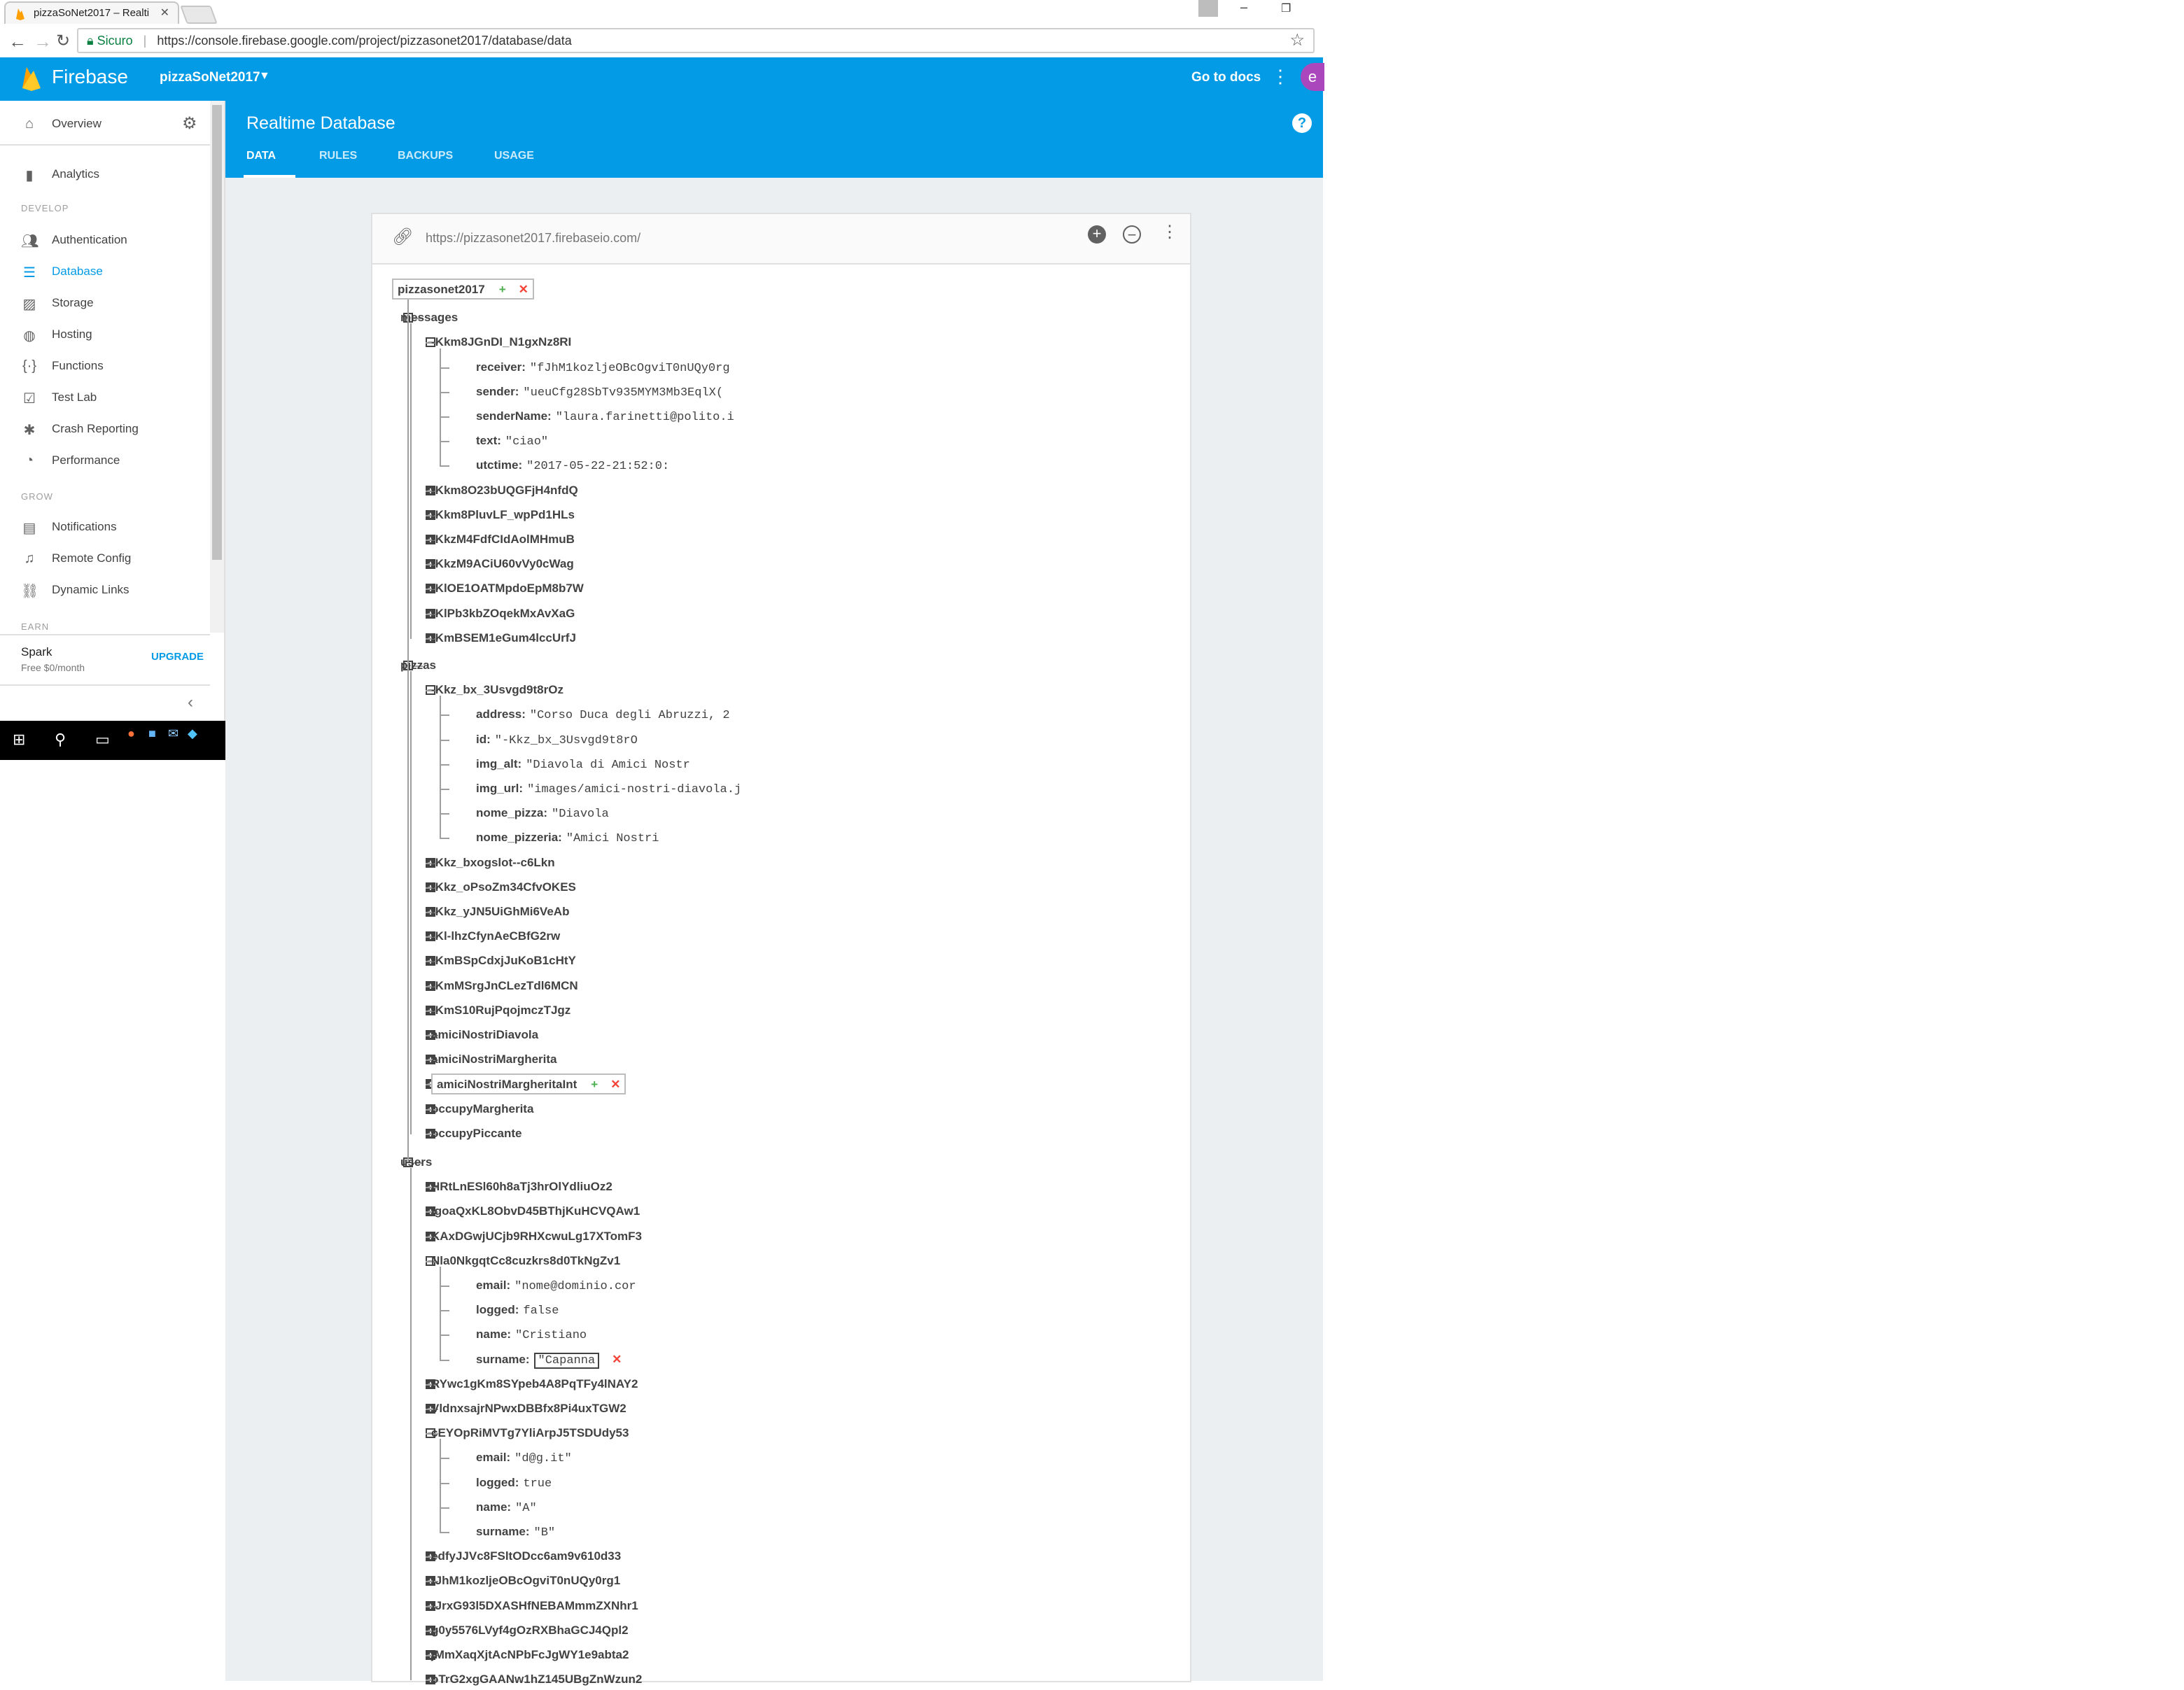 The width and height of the screenshot is (2184, 1690). I want to click on sidebar-item-overview: ⌂ Overview, so click(105, 125).